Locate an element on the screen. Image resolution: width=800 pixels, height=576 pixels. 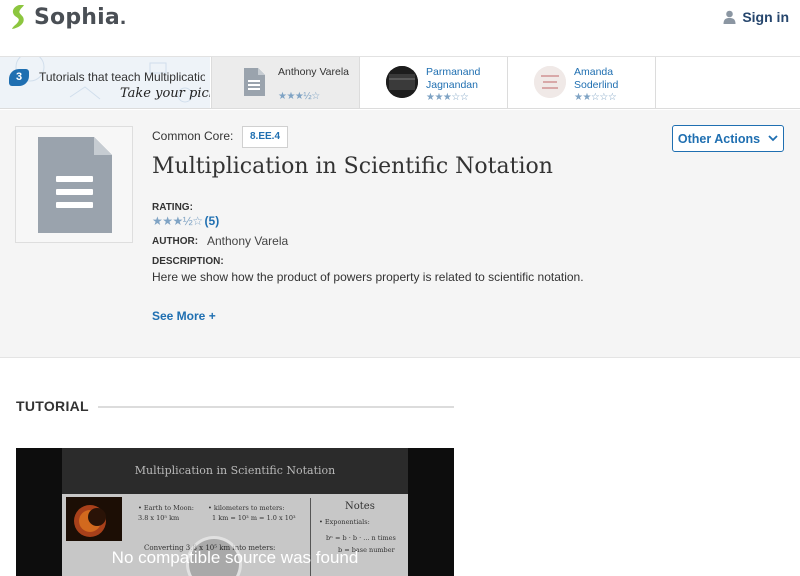
see-more-link: See More + is located at coordinates (184, 316).